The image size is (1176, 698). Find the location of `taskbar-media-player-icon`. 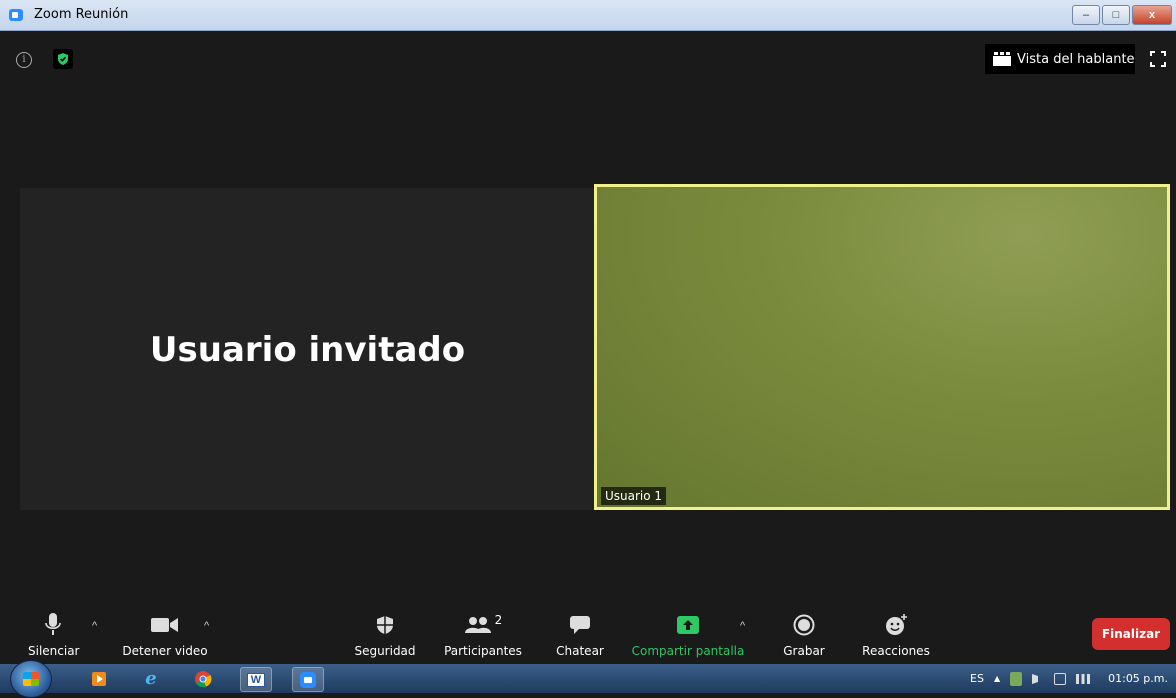

taskbar-media-player-icon is located at coordinates (99, 678).